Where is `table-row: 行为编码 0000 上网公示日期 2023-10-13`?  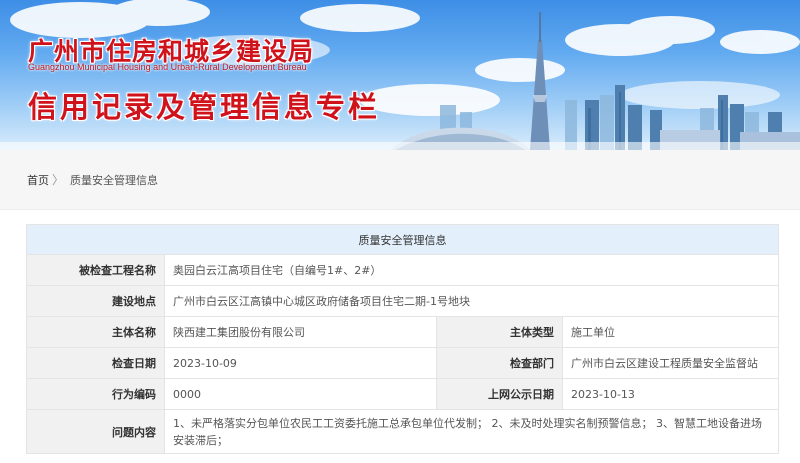 table-row: 行为编码 0000 上网公示日期 2023-10-13 is located at coordinates (402, 394).